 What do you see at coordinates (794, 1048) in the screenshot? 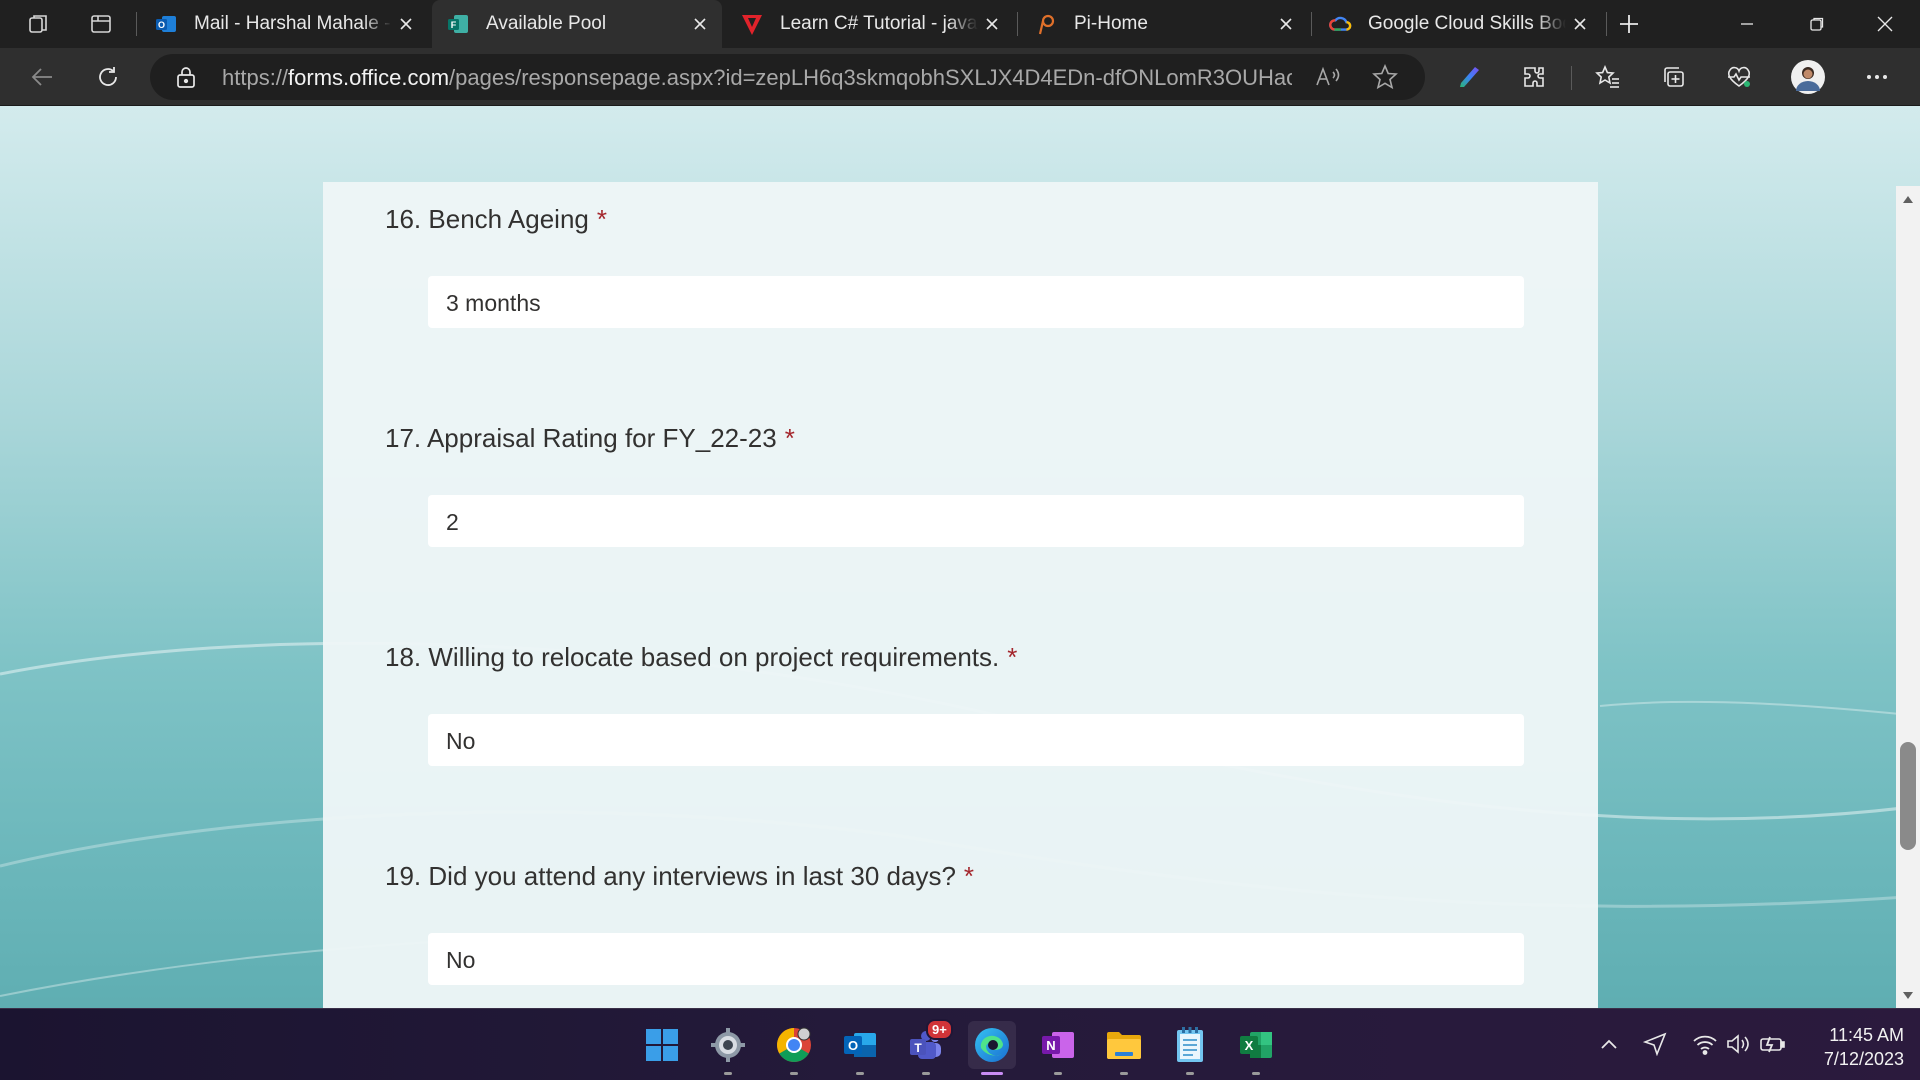
I see `chrome-icon` at bounding box center [794, 1048].